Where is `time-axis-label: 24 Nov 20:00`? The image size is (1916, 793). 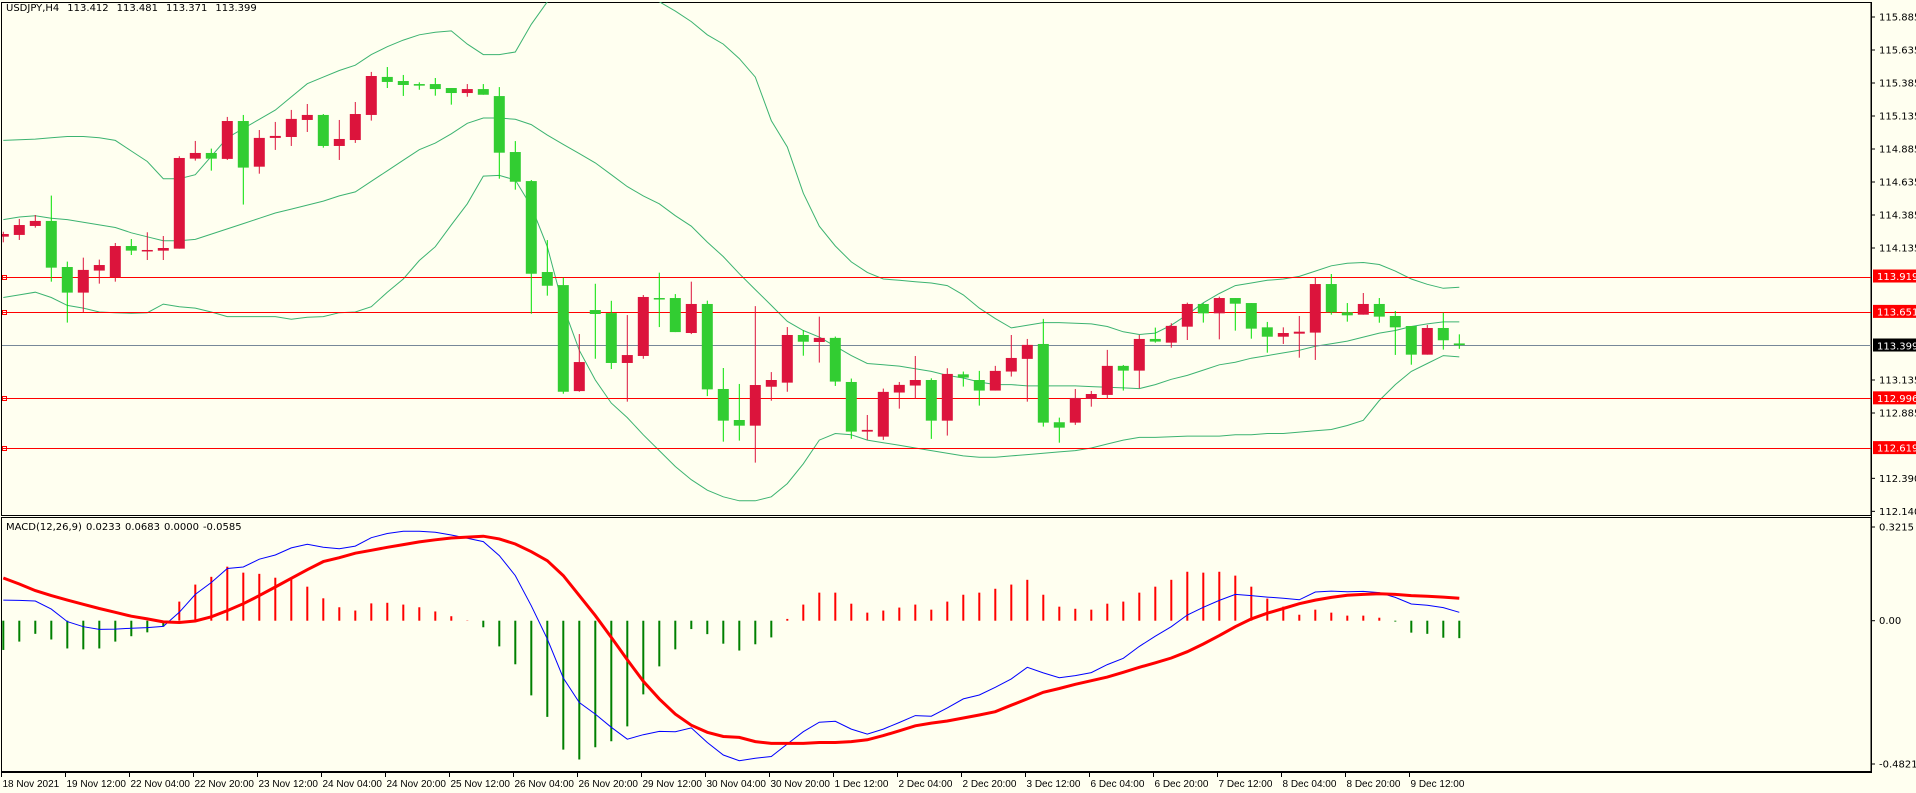 time-axis-label: 24 Nov 20:00 is located at coordinates (417, 784).